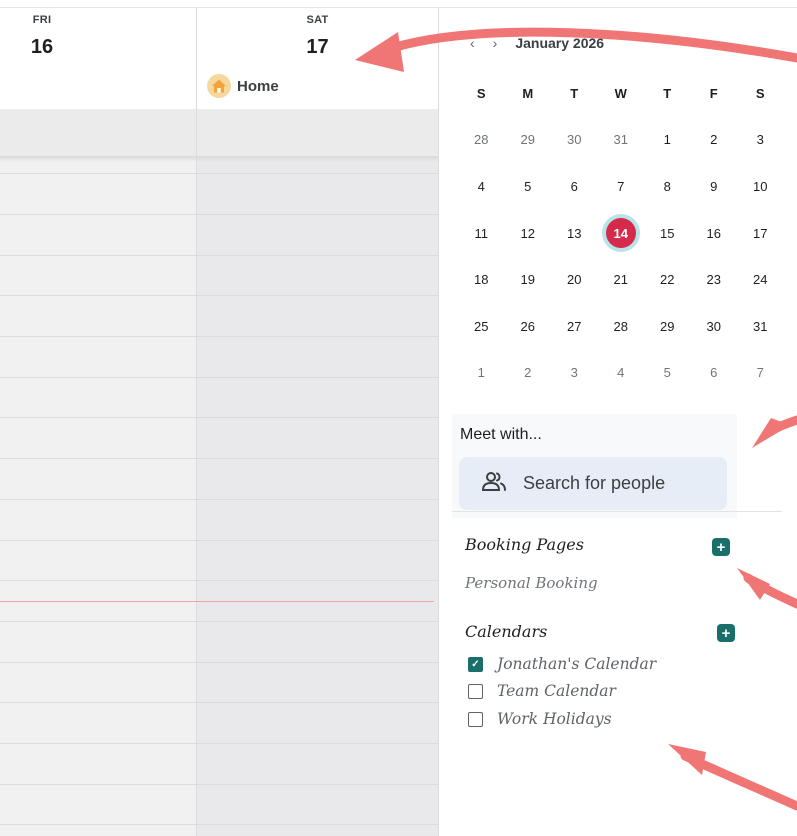  What do you see at coordinates (494, 483) in the screenshot?
I see `people-icon` at bounding box center [494, 483].